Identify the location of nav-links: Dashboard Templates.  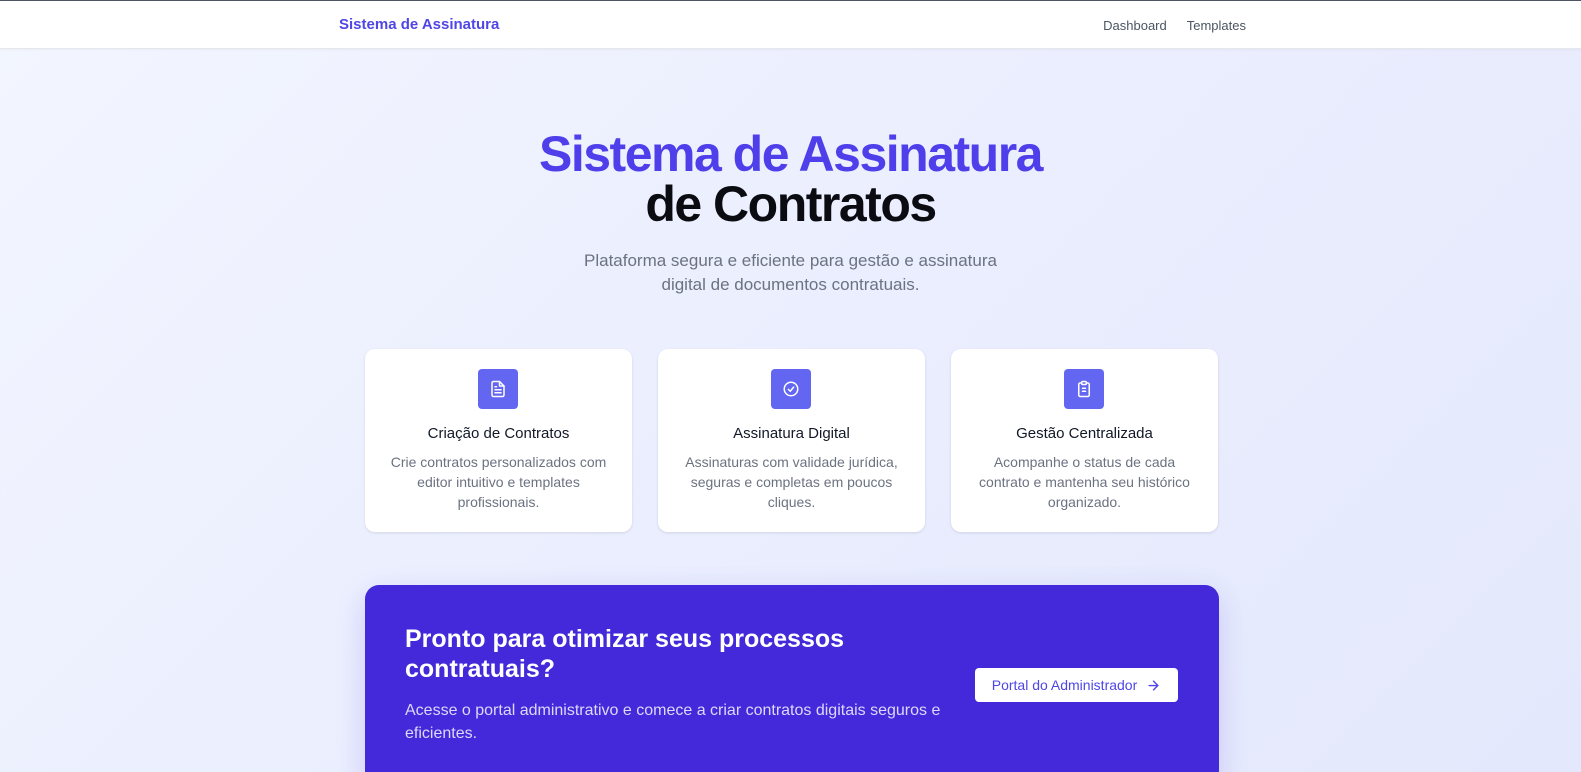
(1174, 25).